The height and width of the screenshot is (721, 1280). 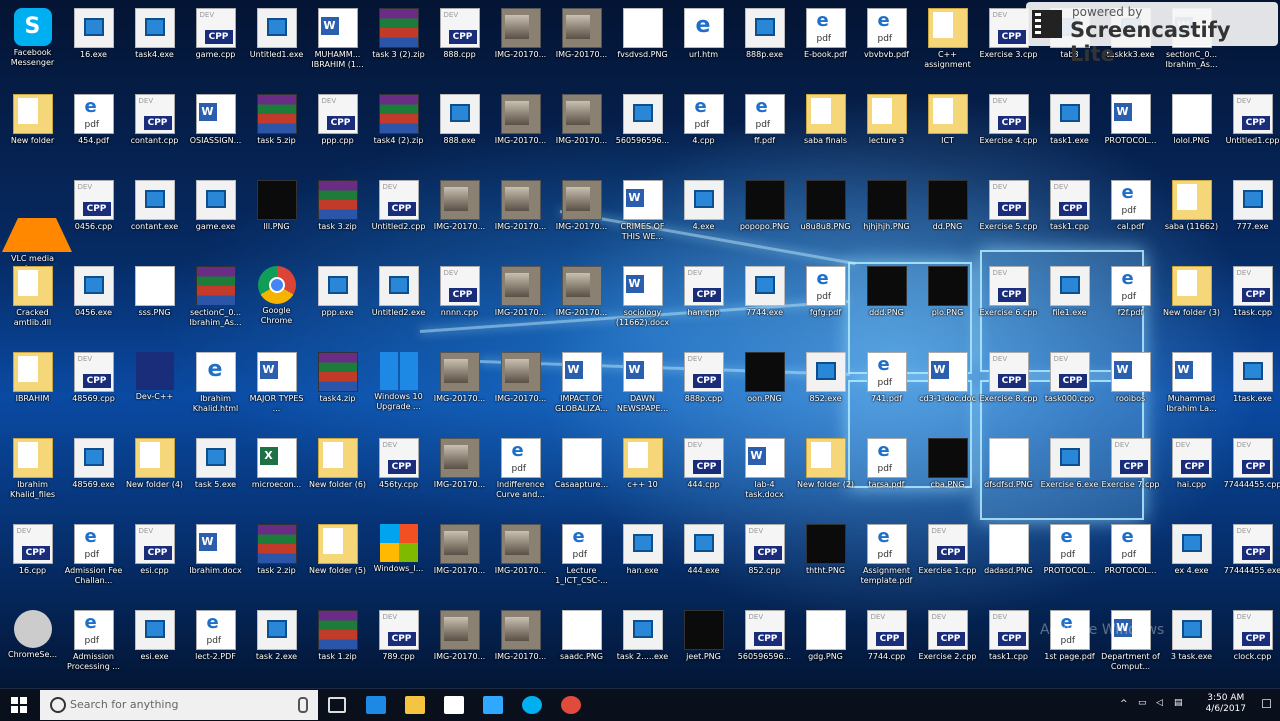 What do you see at coordinates (947, 648) in the screenshot?
I see `desktop-icon: Exercise 2.cpp` at bounding box center [947, 648].